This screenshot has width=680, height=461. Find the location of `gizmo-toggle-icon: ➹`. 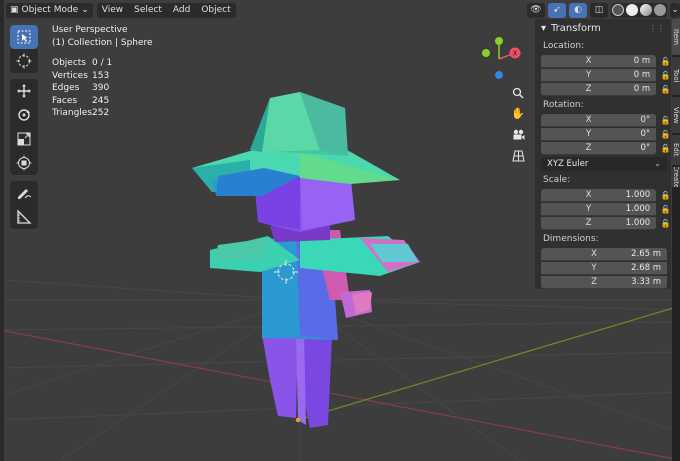

gizmo-toggle-icon: ➹ is located at coordinates (557, 10).